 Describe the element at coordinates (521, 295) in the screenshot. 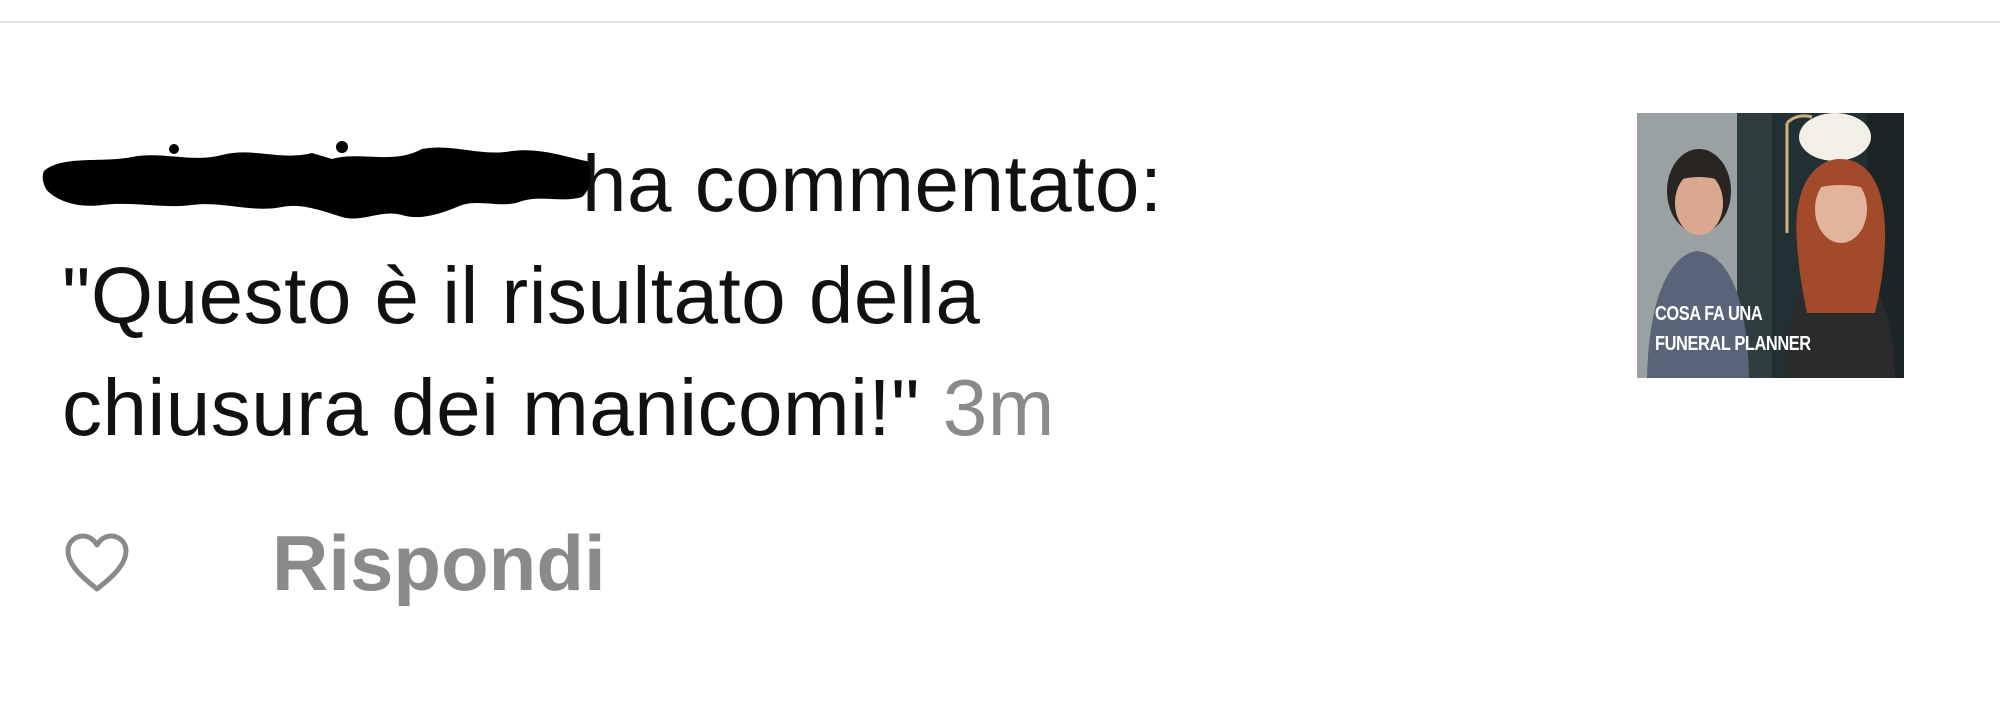

I see `comment-line-1: "Questo è il risultato della` at that location.